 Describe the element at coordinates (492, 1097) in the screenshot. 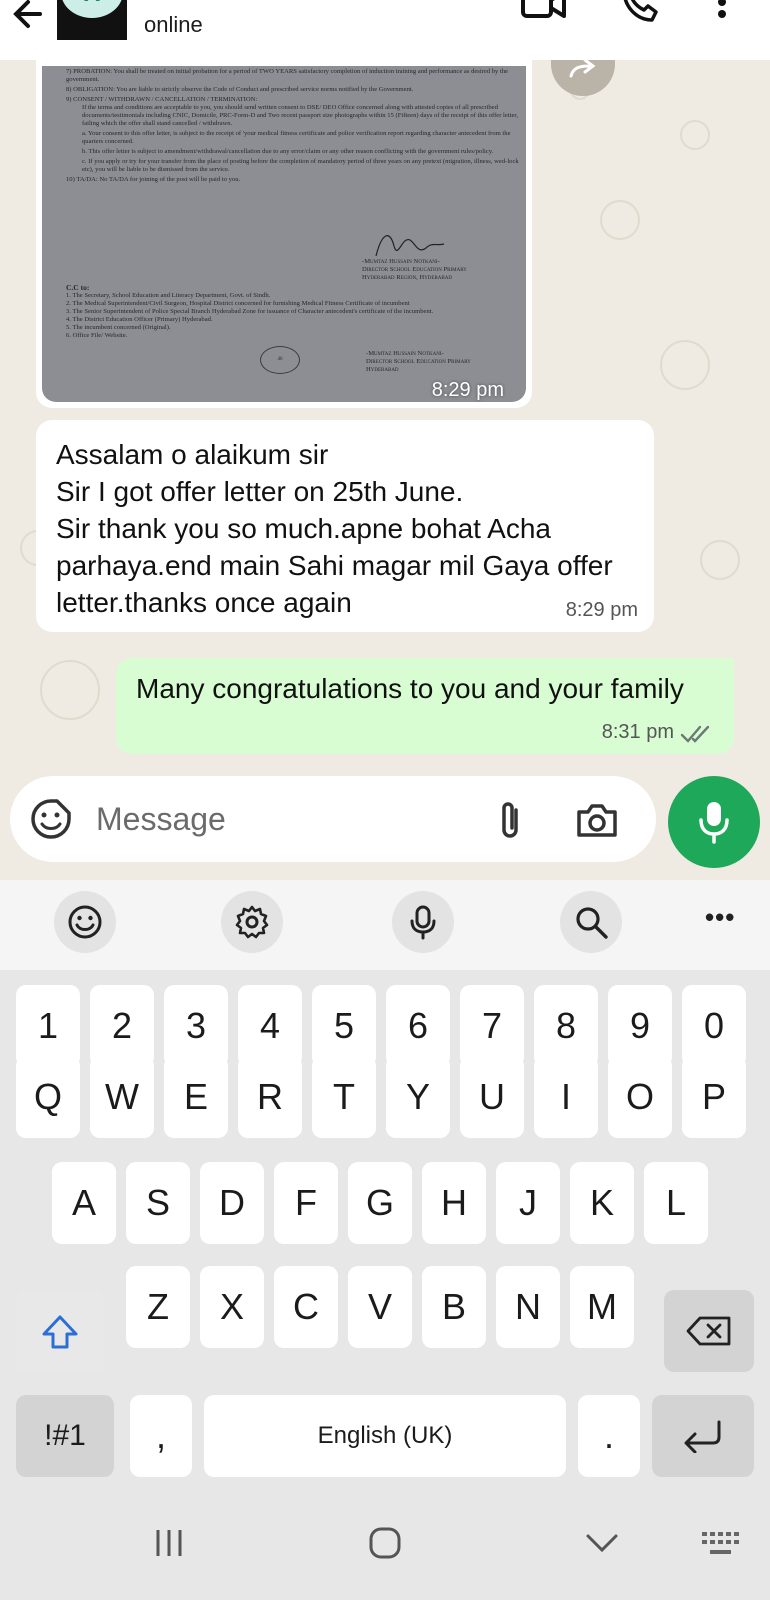

I see `key-u: U` at that location.